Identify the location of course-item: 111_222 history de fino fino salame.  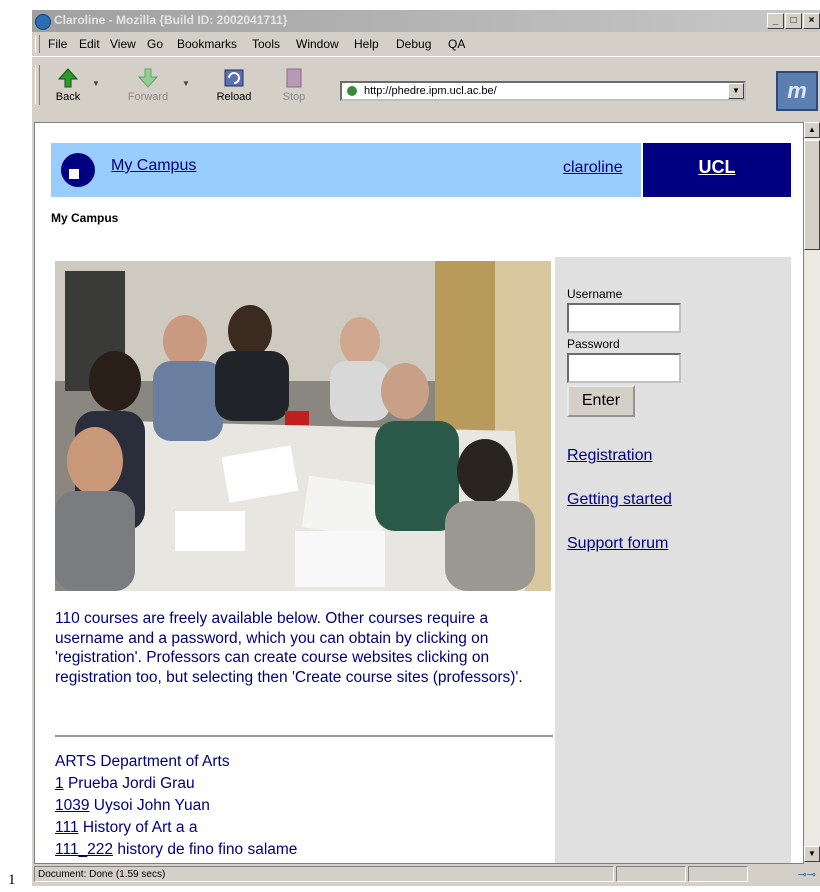
(176, 850).